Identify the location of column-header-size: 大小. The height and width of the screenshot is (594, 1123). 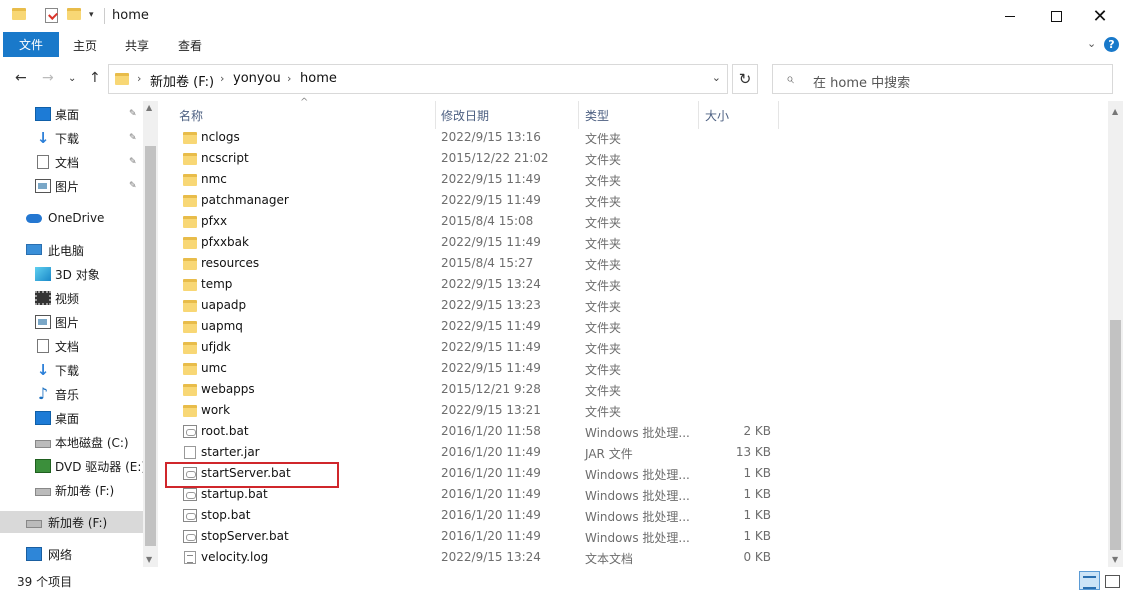
(717, 115).